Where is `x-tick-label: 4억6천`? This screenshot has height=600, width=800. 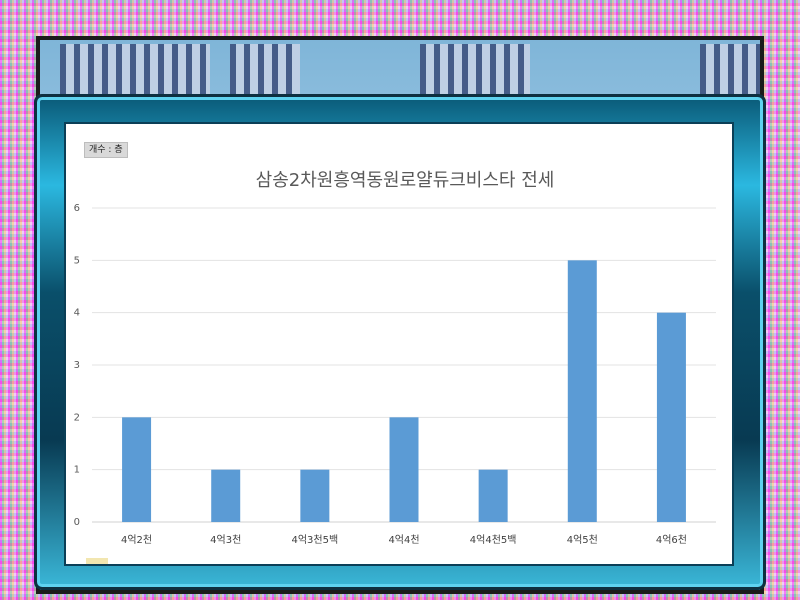 x-tick-label: 4억6천 is located at coordinates (671, 540).